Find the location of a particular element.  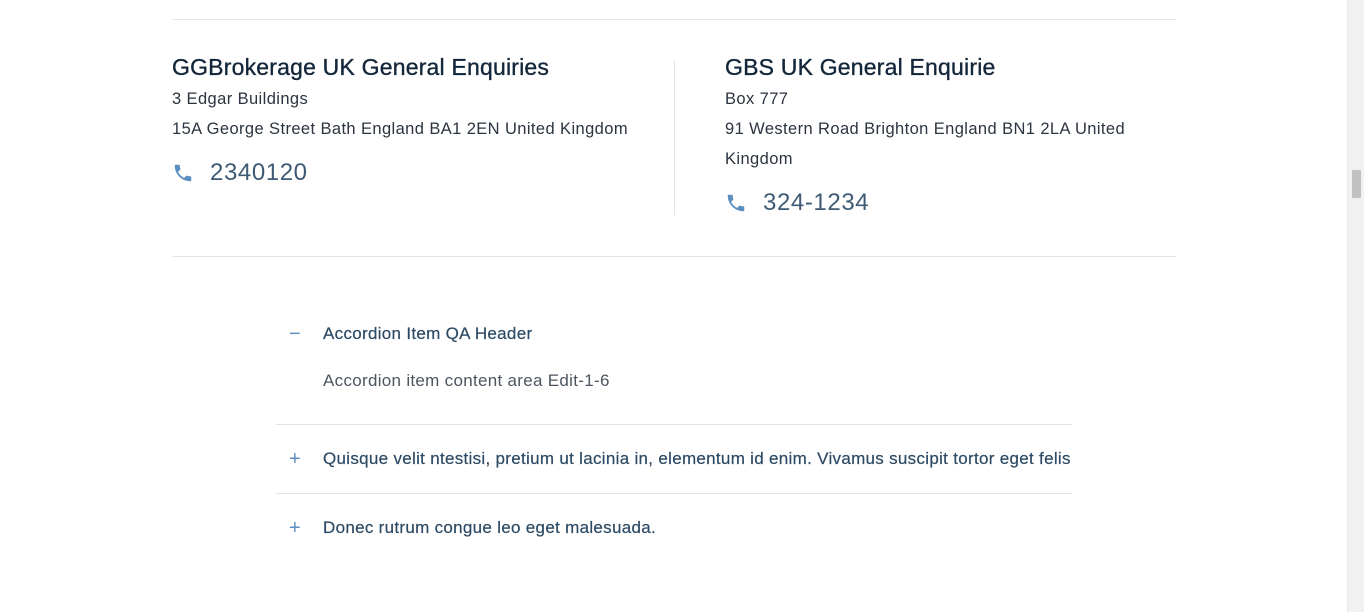

column-divider is located at coordinates (674, 137).